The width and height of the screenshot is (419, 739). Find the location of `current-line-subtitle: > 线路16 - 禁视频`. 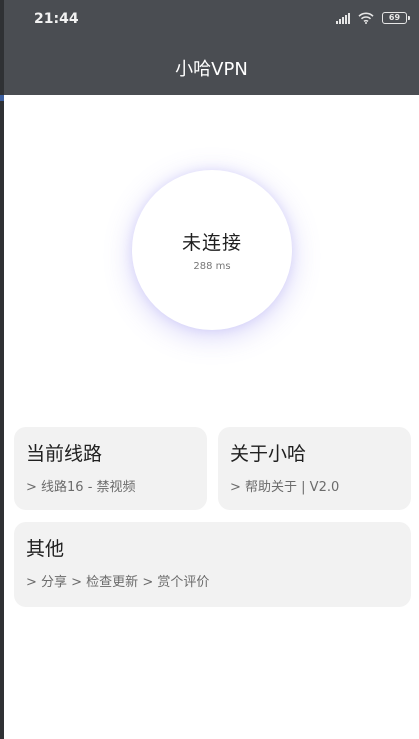

current-line-subtitle: > 线路16 - 禁视频 is located at coordinates (81, 487).